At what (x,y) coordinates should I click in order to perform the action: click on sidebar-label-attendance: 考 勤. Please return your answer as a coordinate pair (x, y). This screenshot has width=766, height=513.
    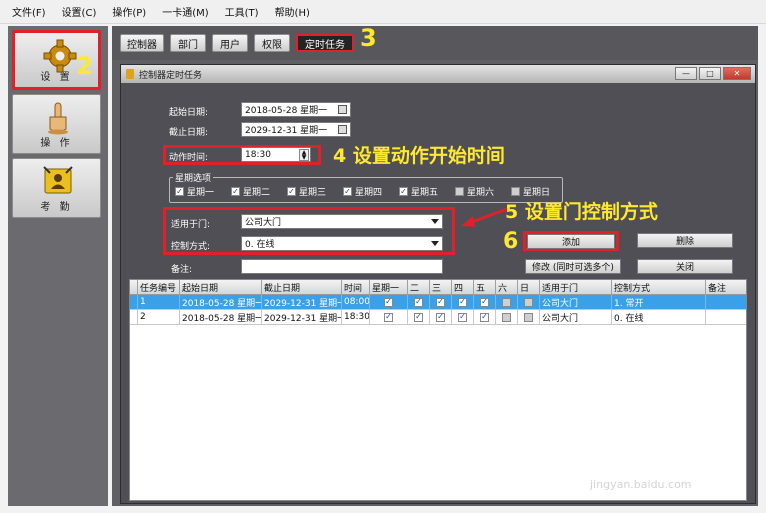
    Looking at the image, I should click on (56, 207).